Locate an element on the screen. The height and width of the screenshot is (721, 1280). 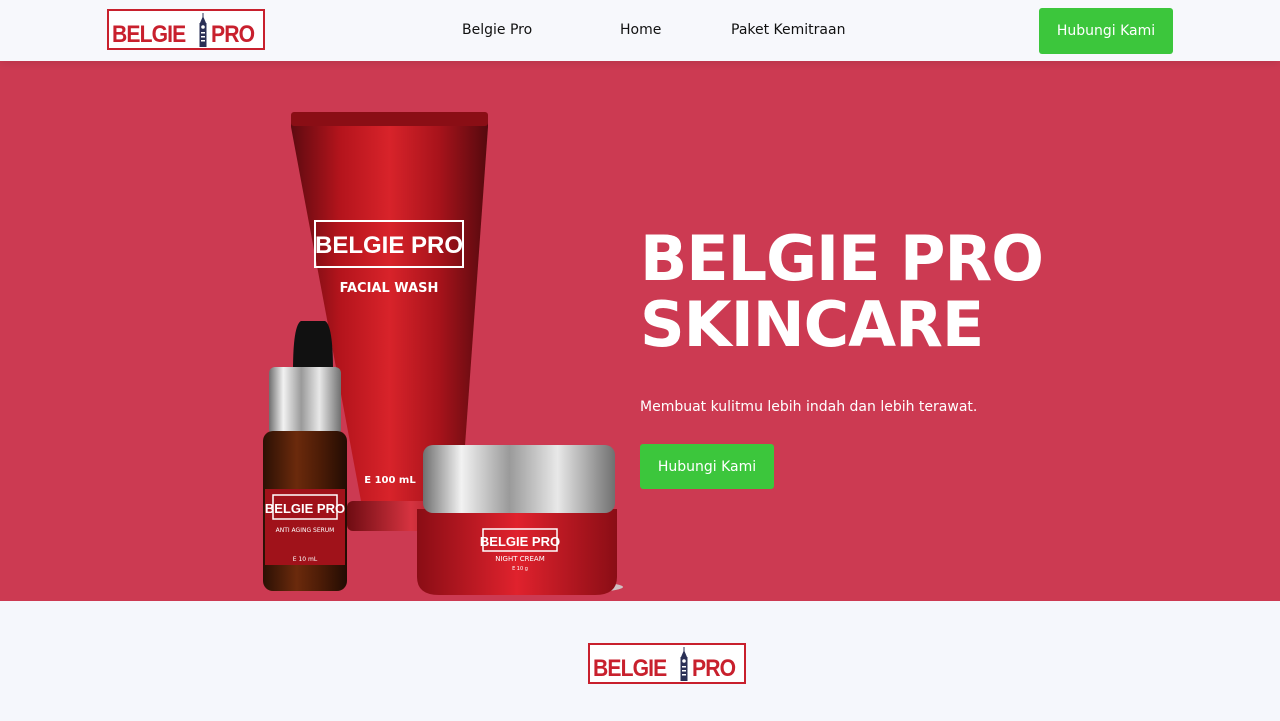
footer-logo-text-right: PRO is located at coordinates (714, 668).